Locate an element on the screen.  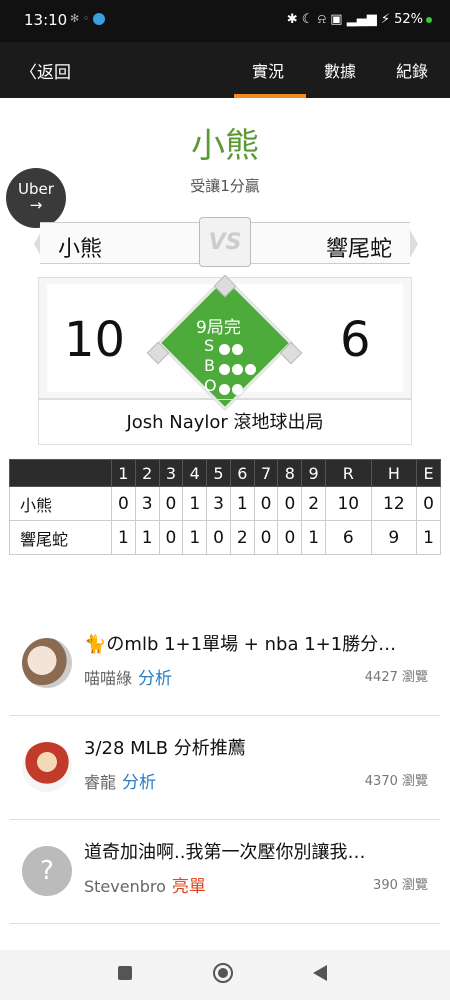
header-cell: E is located at coordinates (428, 473).